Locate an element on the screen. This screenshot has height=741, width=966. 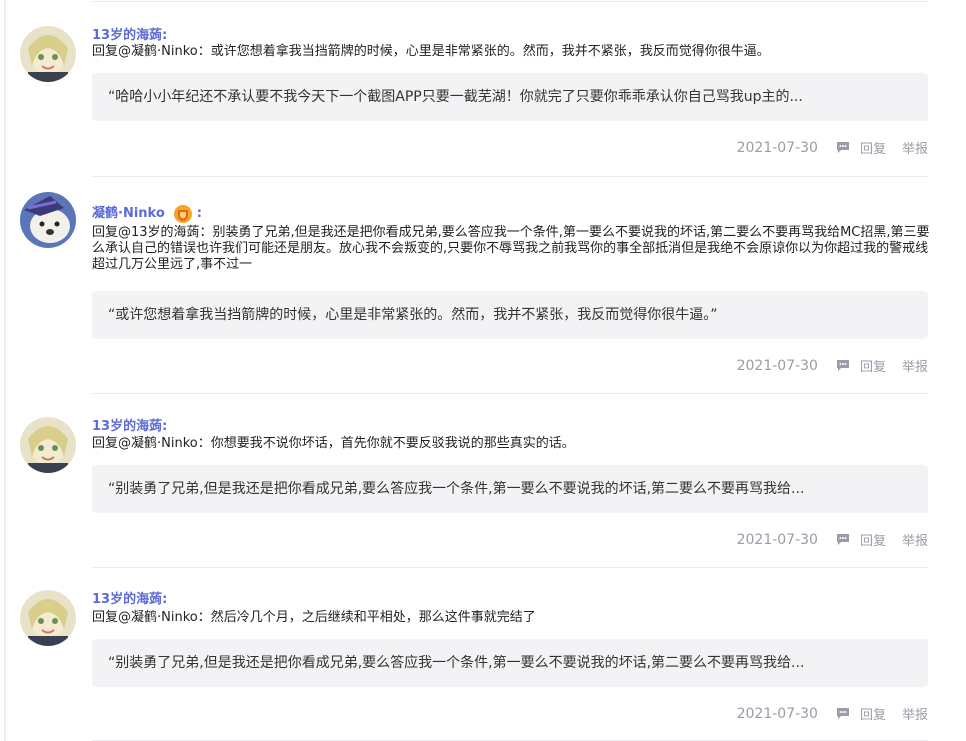
author-suffix: : is located at coordinates (199, 213).